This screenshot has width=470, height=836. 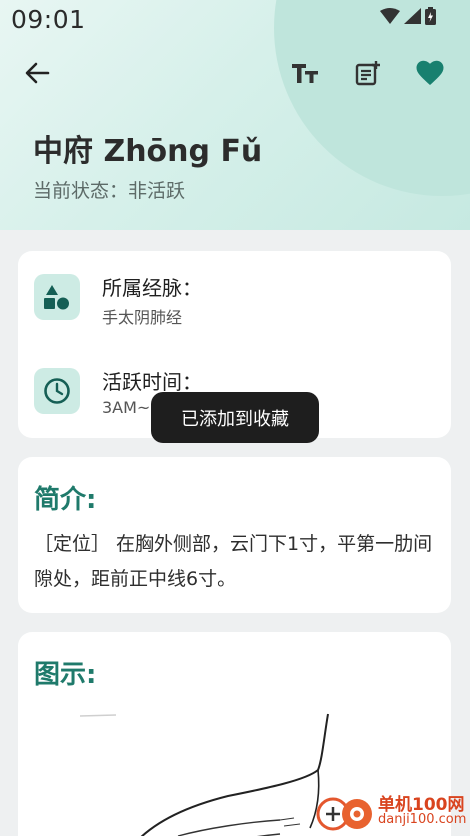 What do you see at coordinates (152, 288) in the screenshot?
I see `meridian-label: 所属经脉：` at bounding box center [152, 288].